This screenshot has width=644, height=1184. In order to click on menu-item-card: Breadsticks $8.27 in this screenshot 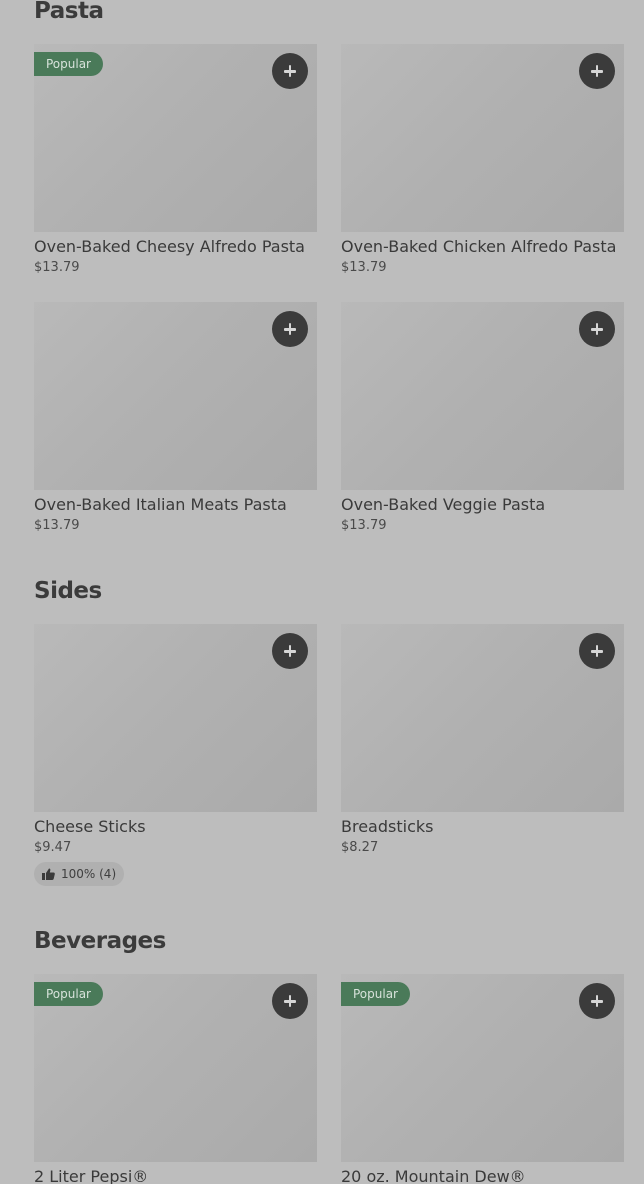, I will do `click(482, 740)`.